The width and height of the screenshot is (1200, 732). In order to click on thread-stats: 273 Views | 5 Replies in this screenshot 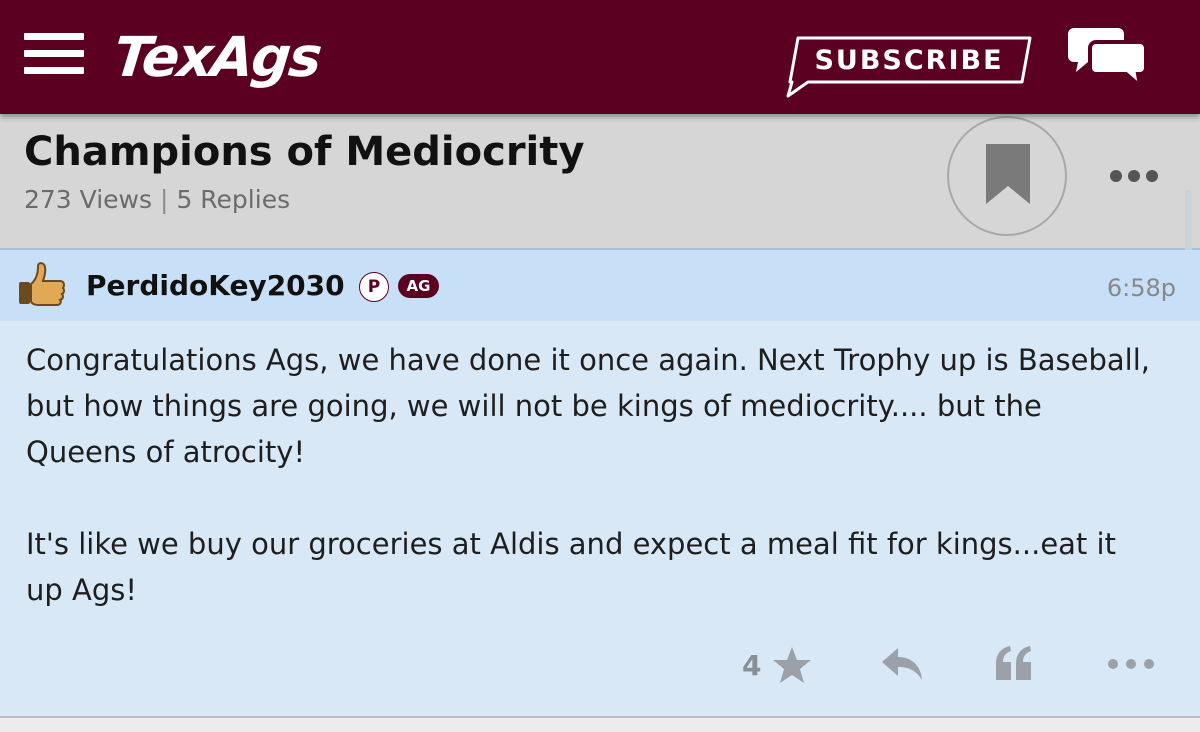, I will do `click(157, 200)`.